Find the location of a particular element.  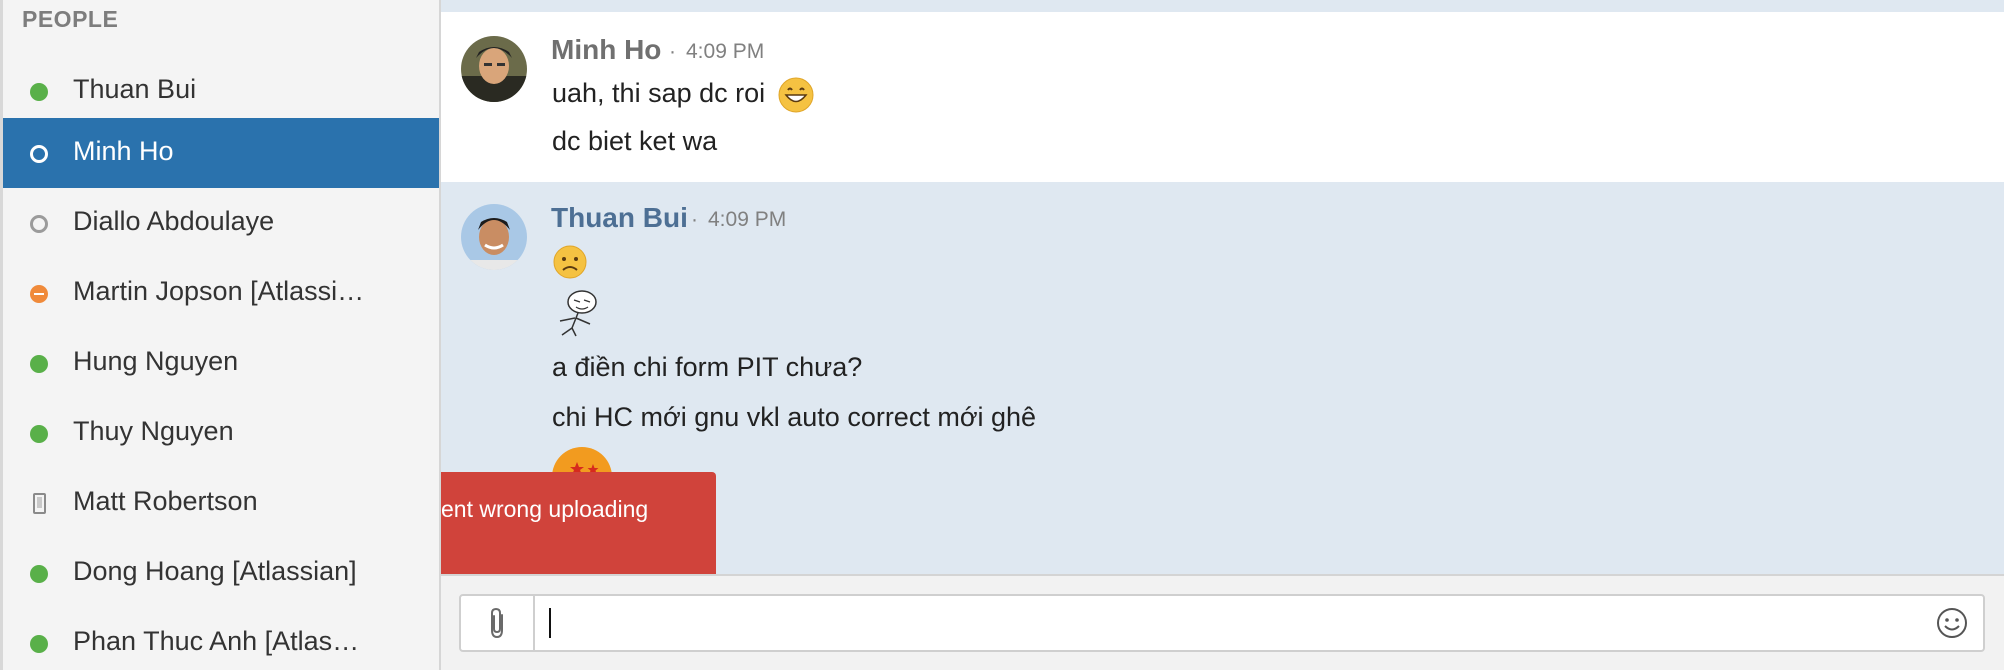

smiley-icon is located at coordinates (1952, 623).